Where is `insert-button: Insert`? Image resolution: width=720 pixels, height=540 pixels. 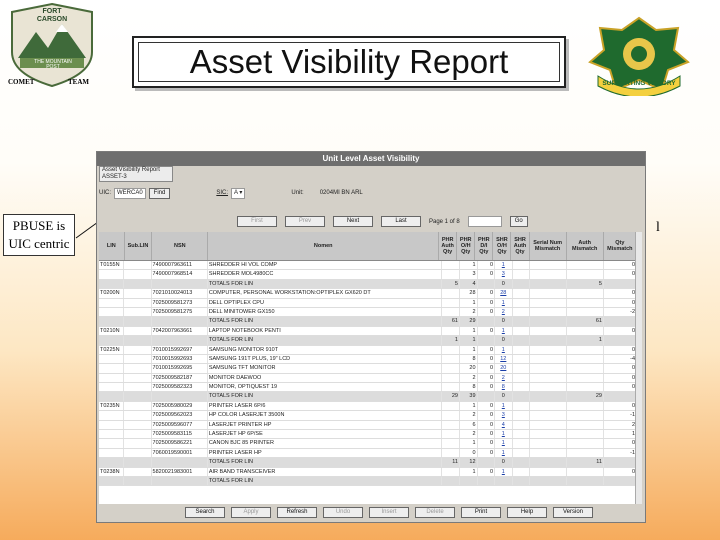
insert-button: Insert is located at coordinates (389, 512).